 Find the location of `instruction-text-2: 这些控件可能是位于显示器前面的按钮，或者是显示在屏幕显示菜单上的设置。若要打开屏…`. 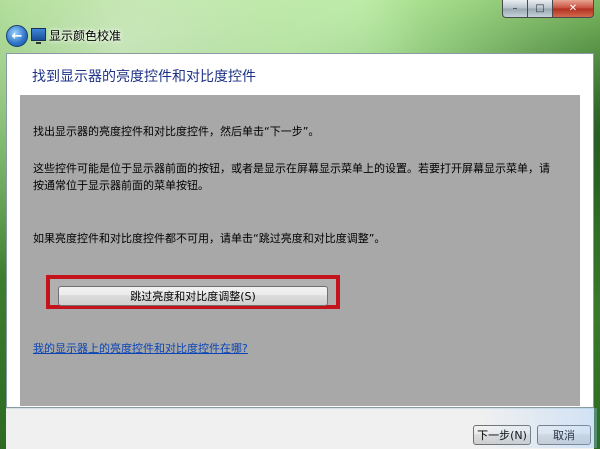

instruction-text-2: 这些控件可能是位于显示器前面的按钮，或者是显示在屏幕显示菜单上的设置。若要打开屏… is located at coordinates (291, 177).